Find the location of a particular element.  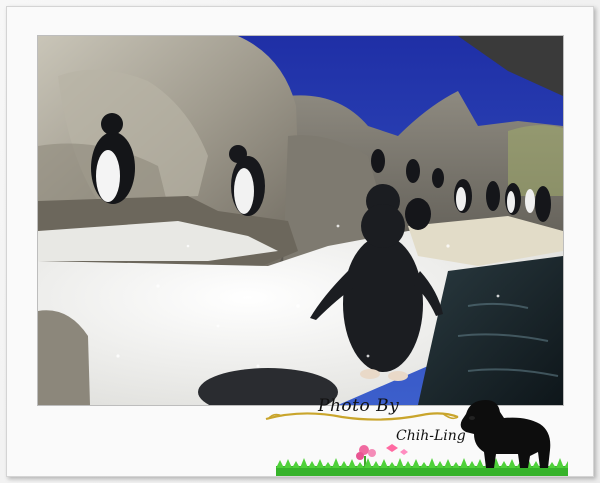

credit-photo-by: Photo By is located at coordinates (359, 406).